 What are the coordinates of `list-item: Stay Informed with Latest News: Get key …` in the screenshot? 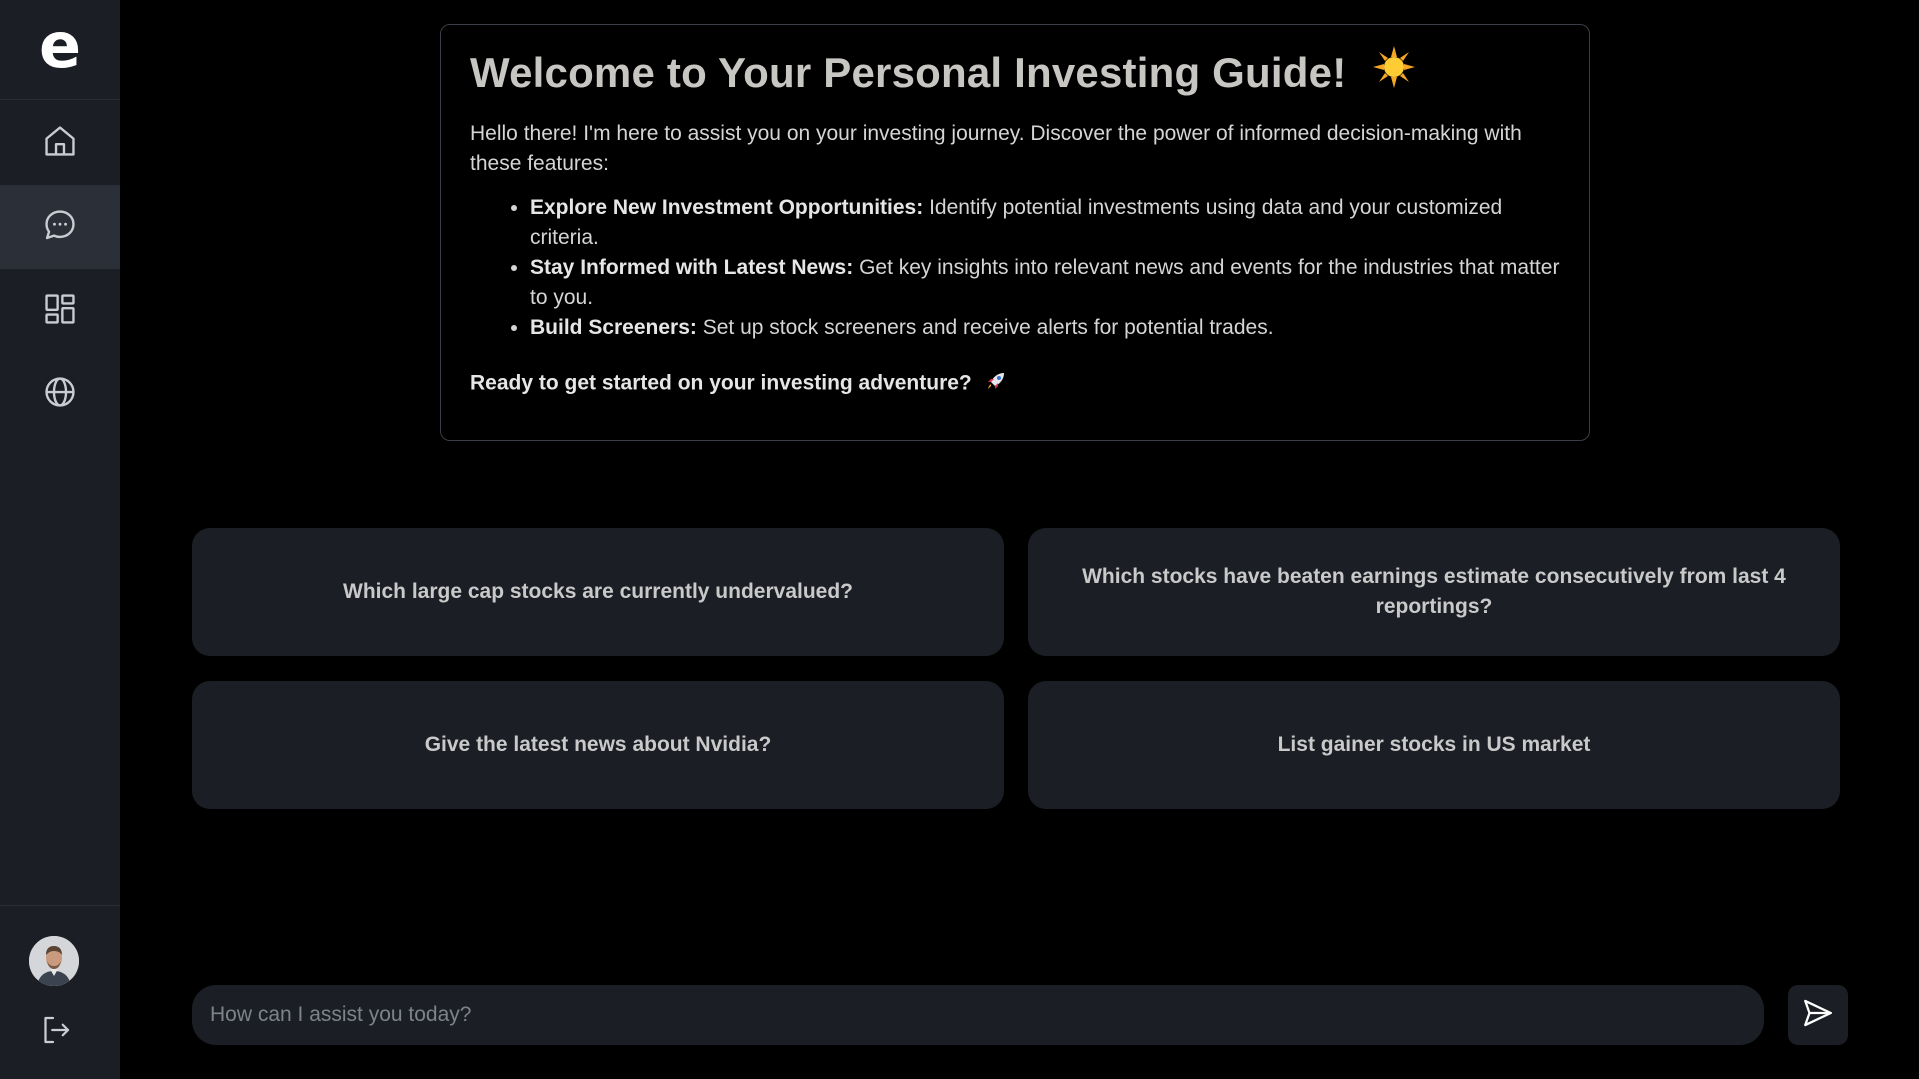 It's located at (1045, 283).